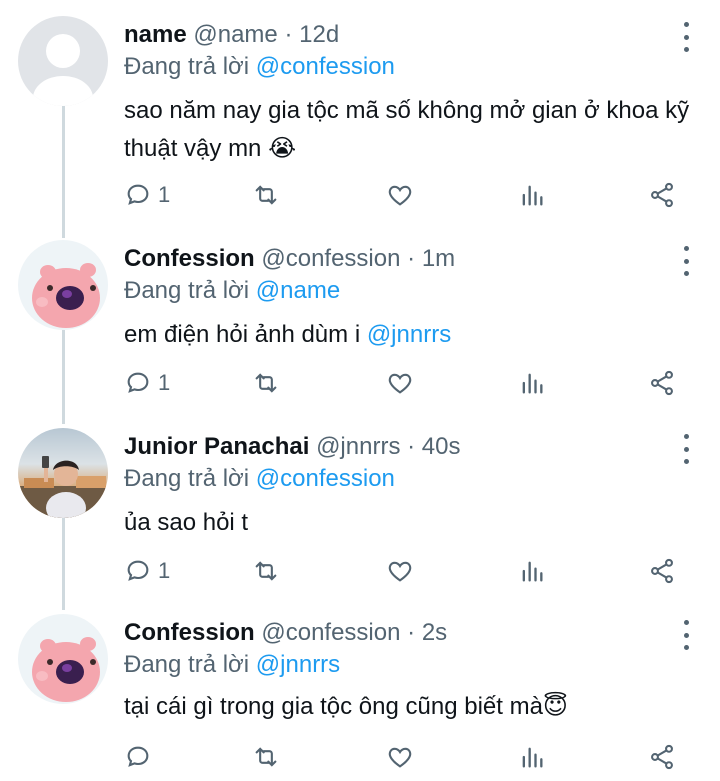 Image resolution: width=720 pixels, height=781 pixels. I want to click on replying-to: Đang trả lời @jnnrrs, so click(232, 665).